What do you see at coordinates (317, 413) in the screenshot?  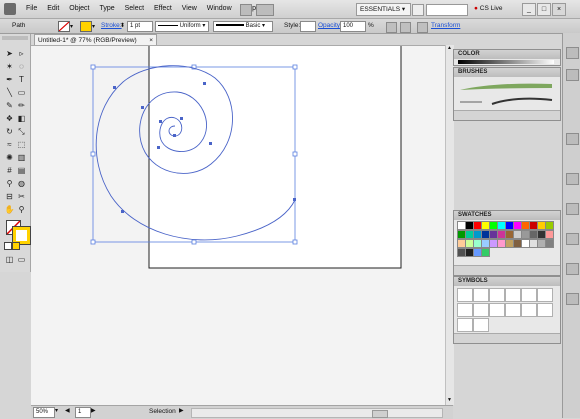 I see `horizontal-scrollbar` at bounding box center [317, 413].